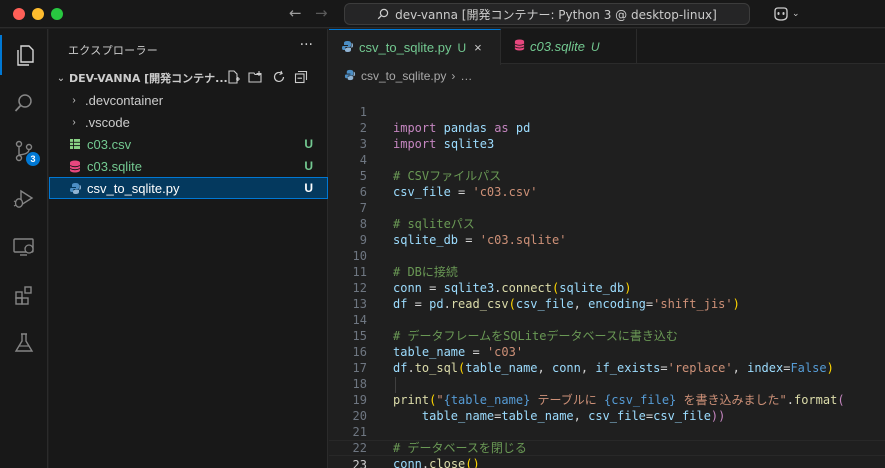 The image size is (885, 468). I want to click on code-line: 3, so click(363, 144).